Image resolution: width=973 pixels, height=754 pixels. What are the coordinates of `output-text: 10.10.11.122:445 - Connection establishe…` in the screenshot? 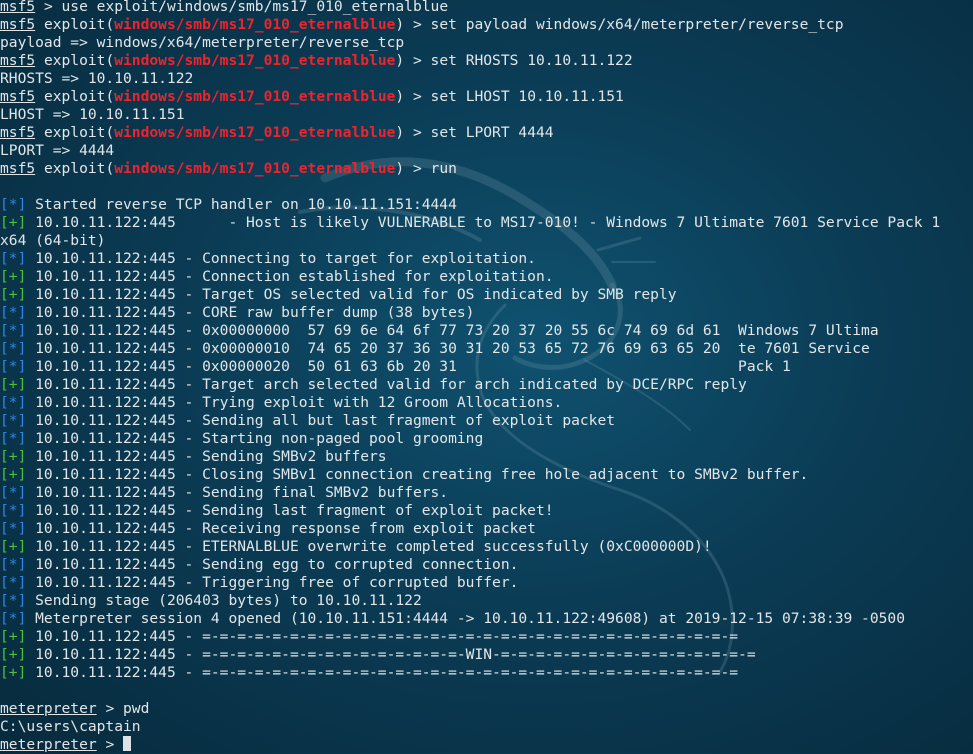 It's located at (290, 276).